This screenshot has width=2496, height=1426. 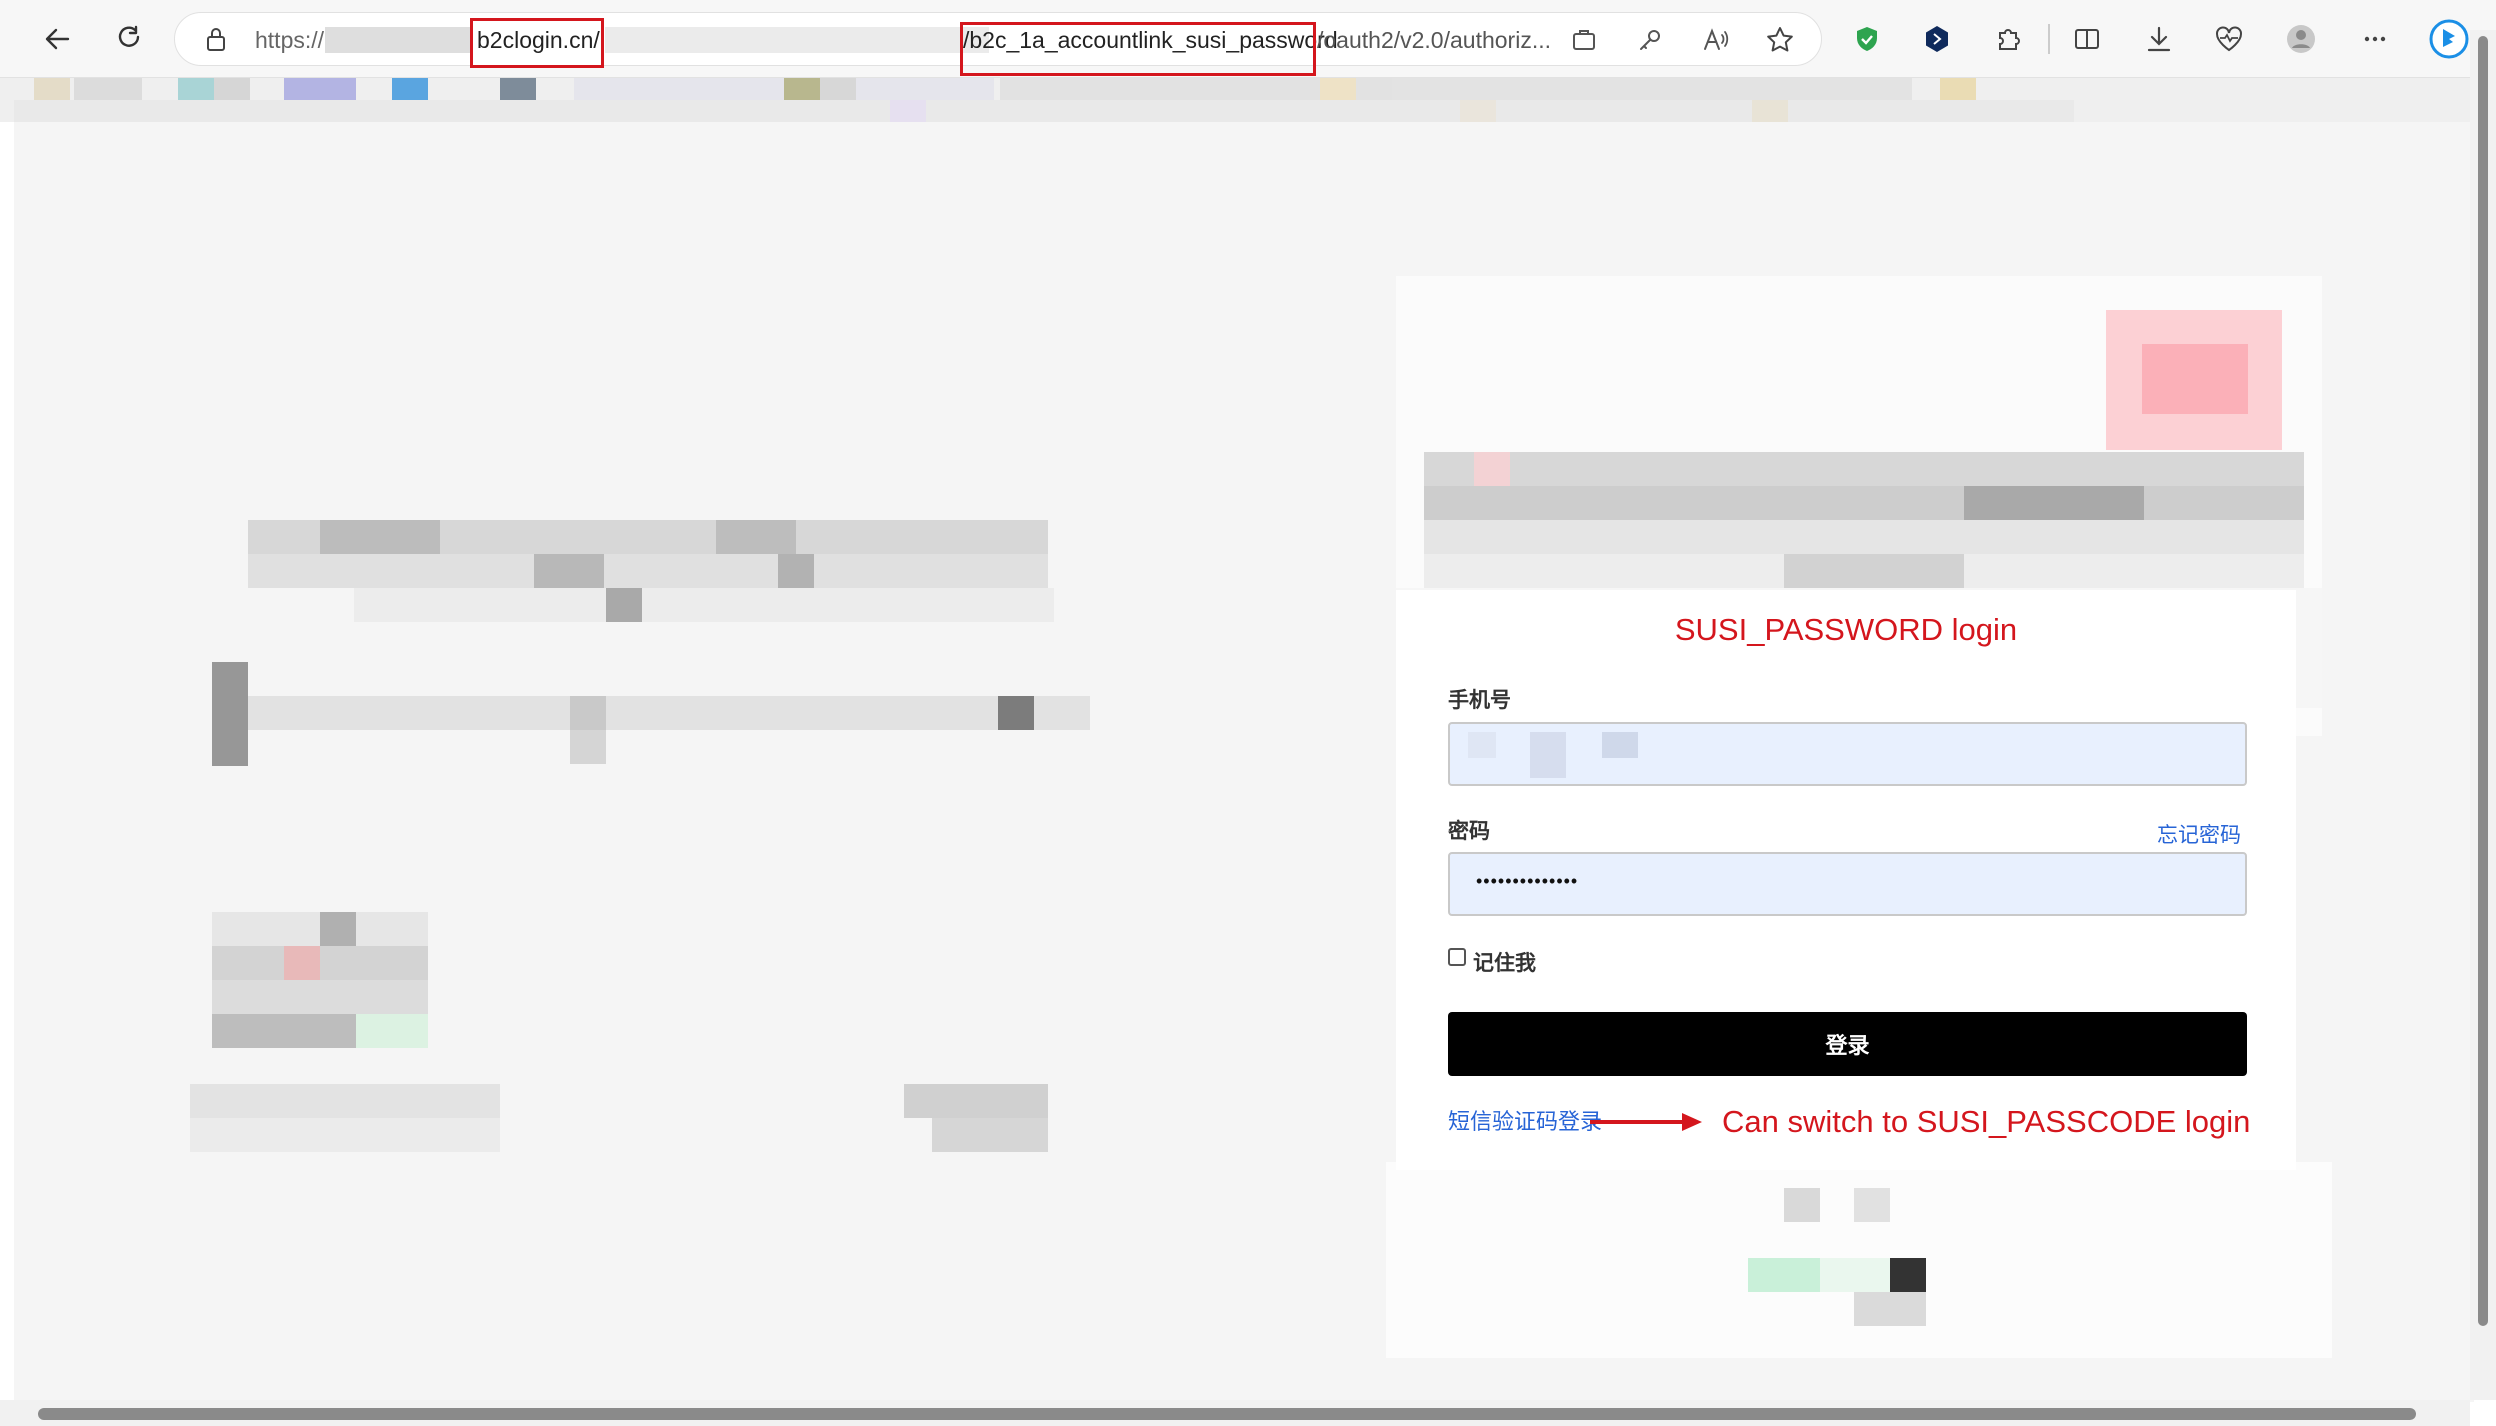 What do you see at coordinates (1847, 1044) in the screenshot?
I see `login-button: 登录` at bounding box center [1847, 1044].